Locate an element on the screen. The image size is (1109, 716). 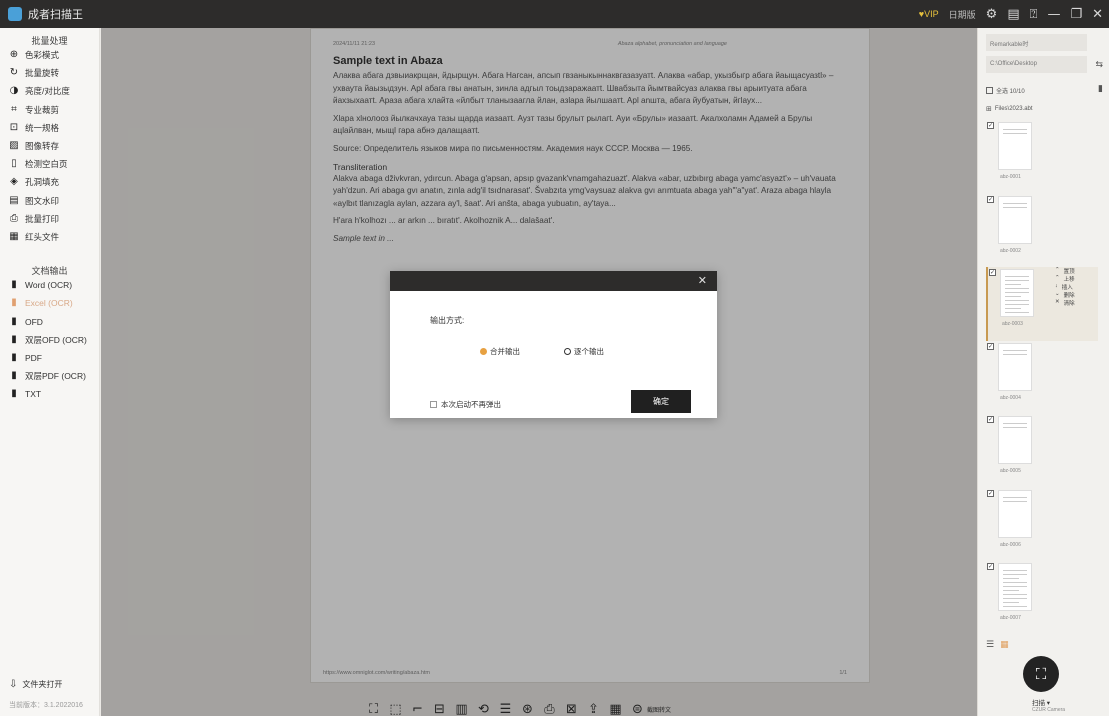
sidebar-item-excel: ▮ Excel (OCR) is located at coordinates (49, 303).